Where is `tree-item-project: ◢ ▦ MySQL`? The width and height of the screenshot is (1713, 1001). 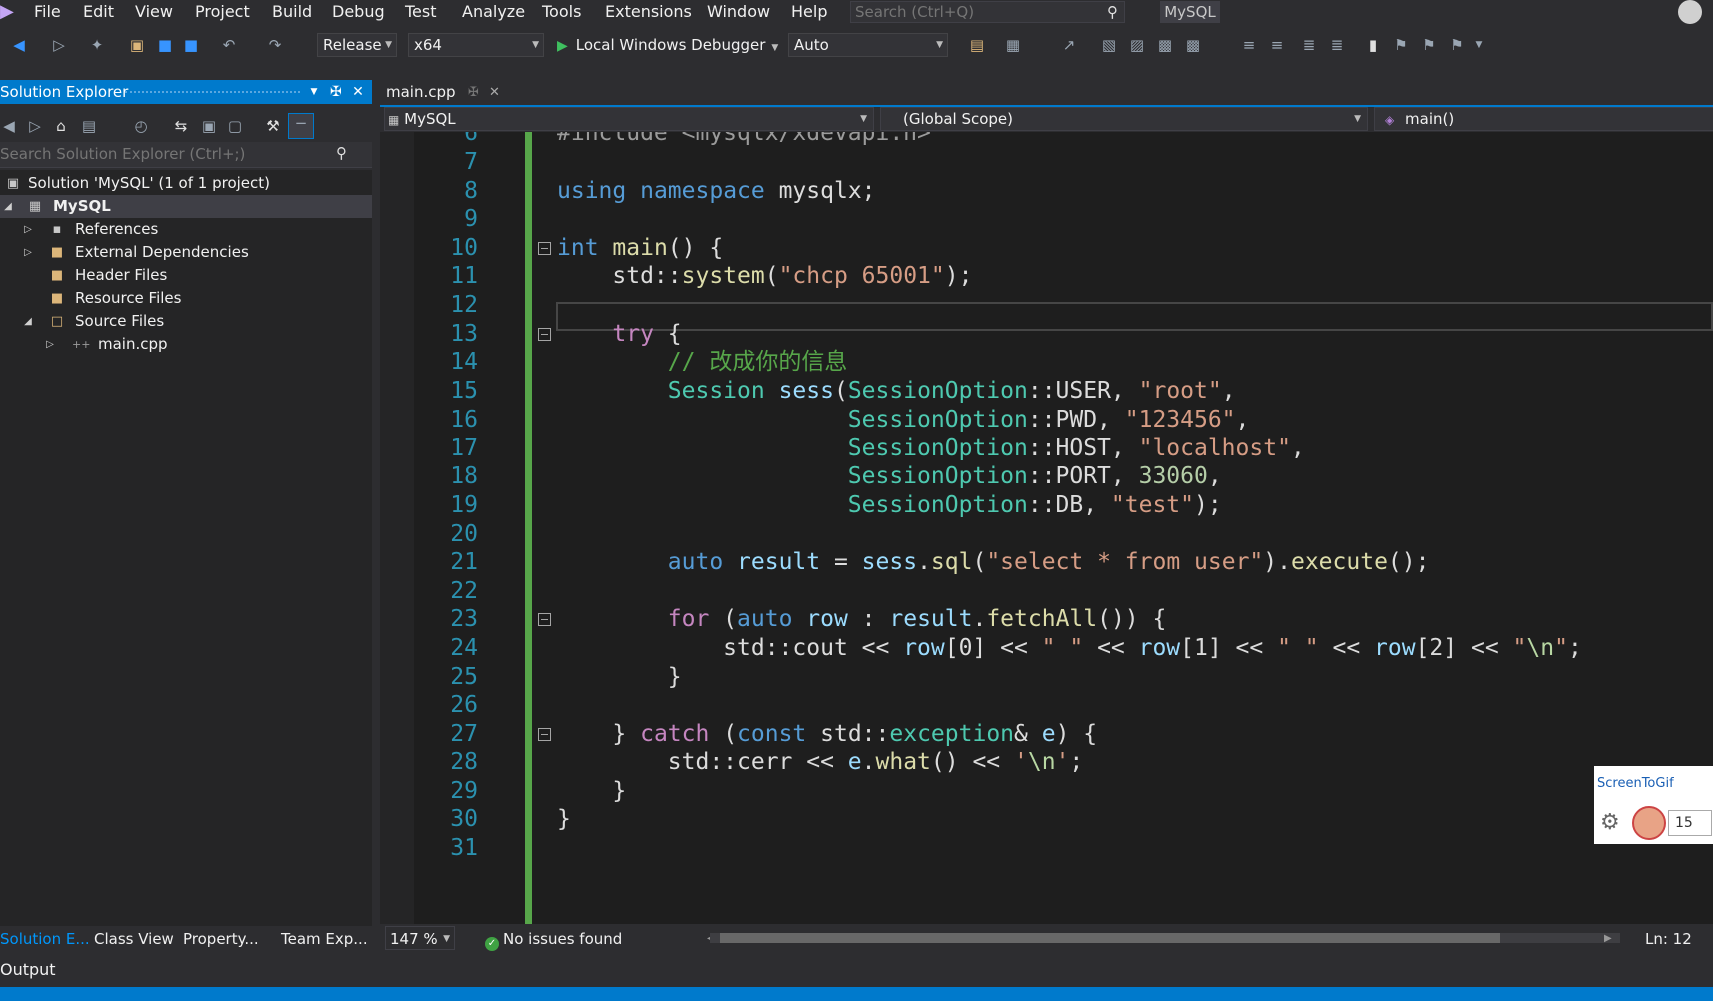
tree-item-project: ◢ ▦ MySQL is located at coordinates (186, 206).